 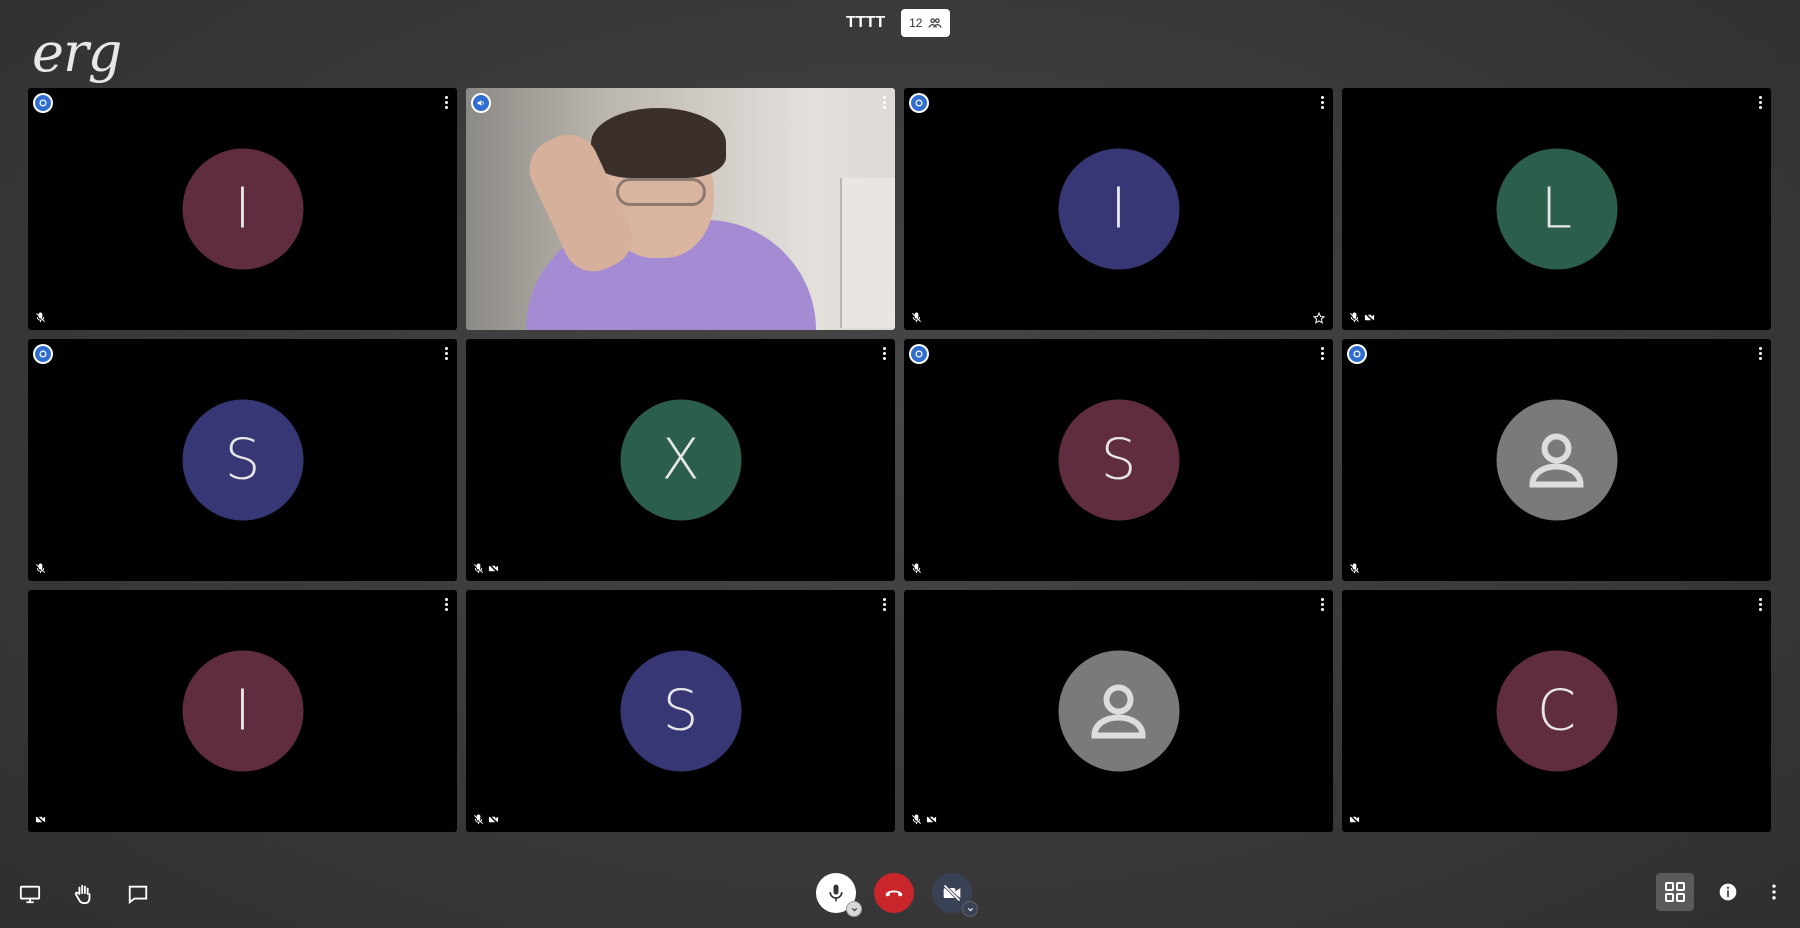 I want to click on more-options-button, so click(x=1774, y=892).